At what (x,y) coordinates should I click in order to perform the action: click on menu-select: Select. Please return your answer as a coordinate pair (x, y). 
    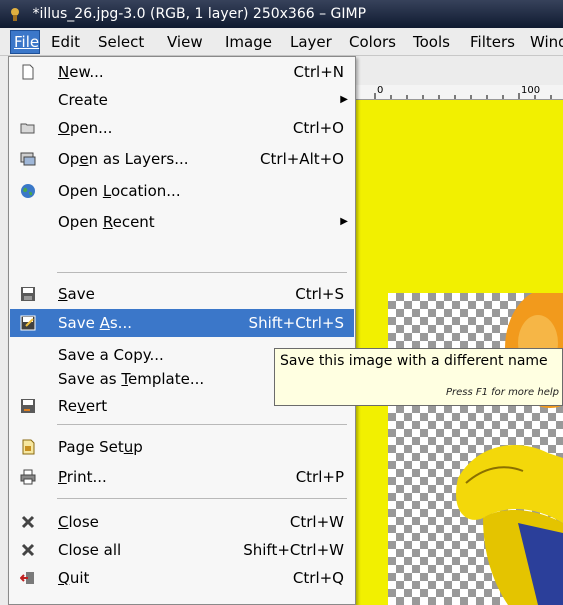
    Looking at the image, I should click on (121, 42).